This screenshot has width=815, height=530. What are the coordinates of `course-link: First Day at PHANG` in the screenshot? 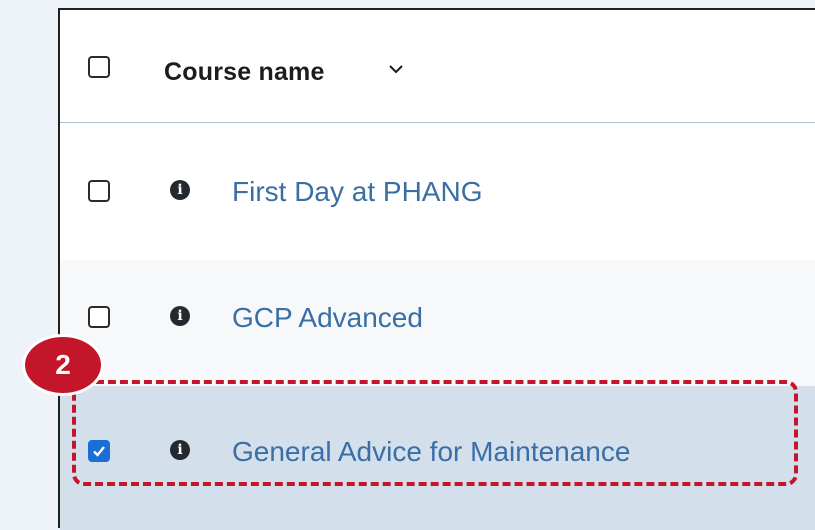 It's located at (357, 192).